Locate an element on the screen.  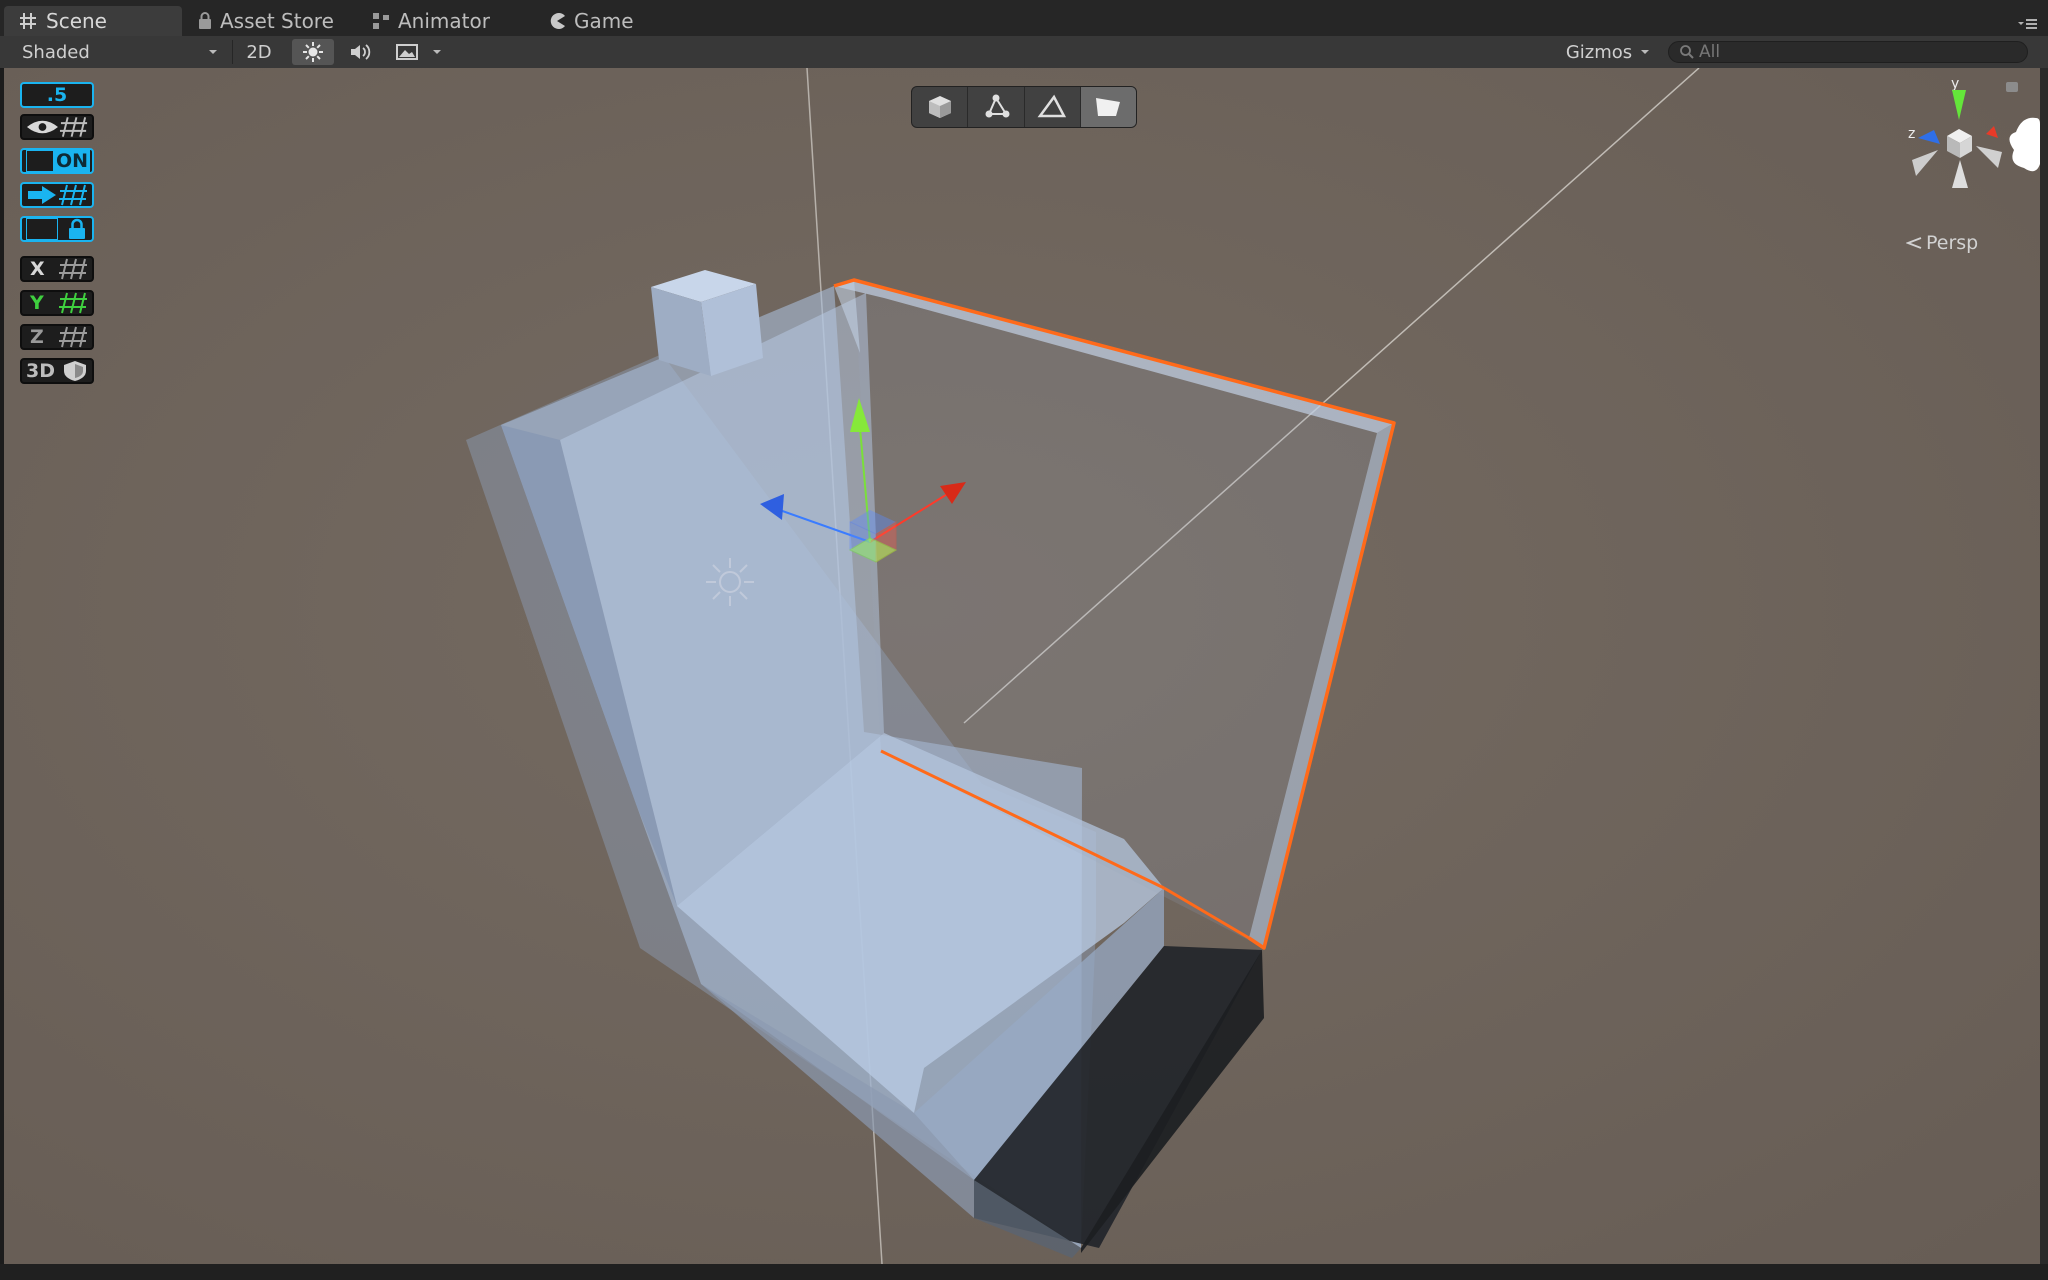
snap-to-grid-button is located at coordinates (57, 195).